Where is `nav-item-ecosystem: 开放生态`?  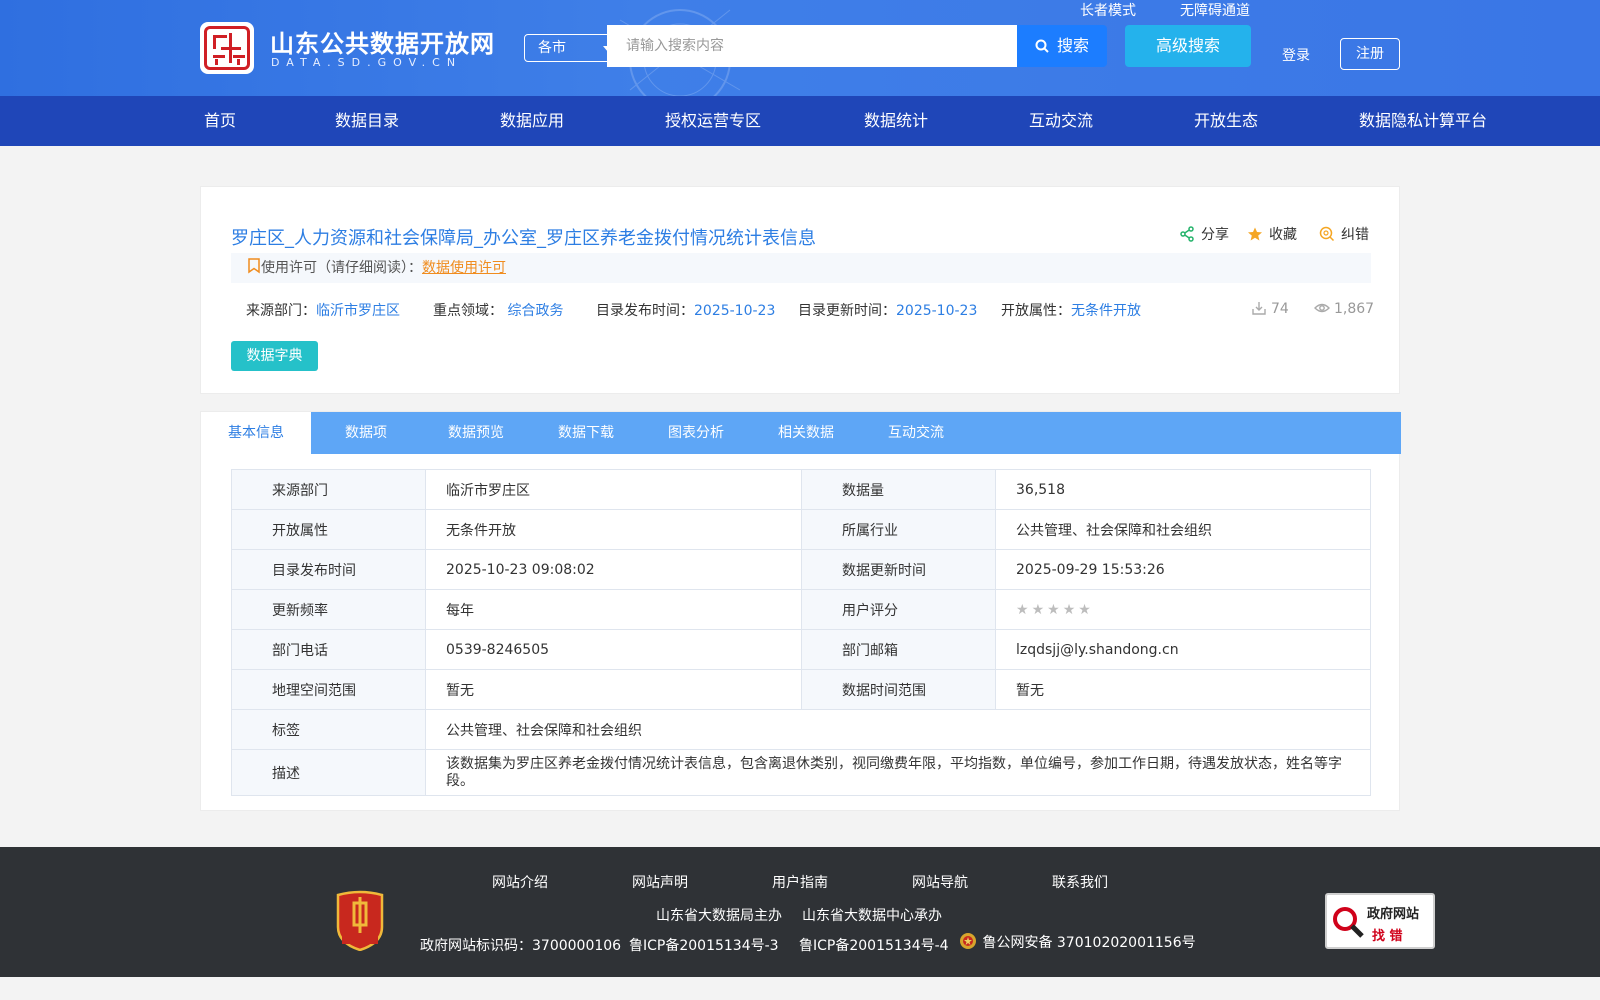 nav-item-ecosystem: 开放生态 is located at coordinates (1226, 121).